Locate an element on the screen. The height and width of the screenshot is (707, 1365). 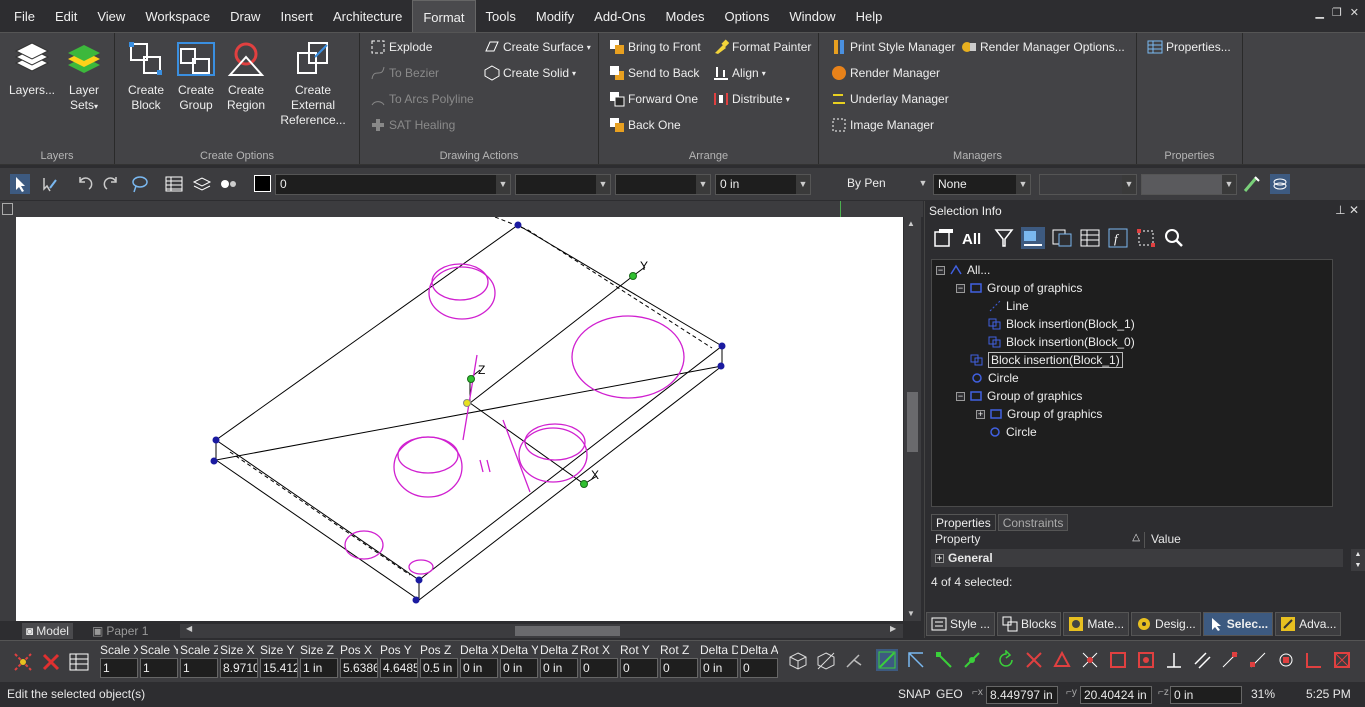
menu-modify: Modify is located at coordinates (555, 16).